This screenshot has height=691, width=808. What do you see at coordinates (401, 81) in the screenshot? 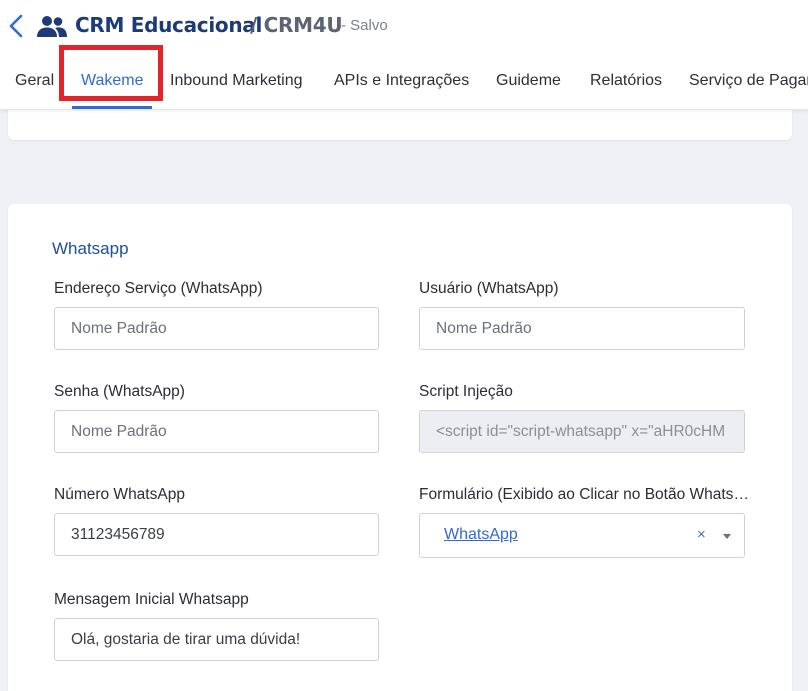
I see `tab-apis-integracoes: APIs e Integrações` at bounding box center [401, 81].